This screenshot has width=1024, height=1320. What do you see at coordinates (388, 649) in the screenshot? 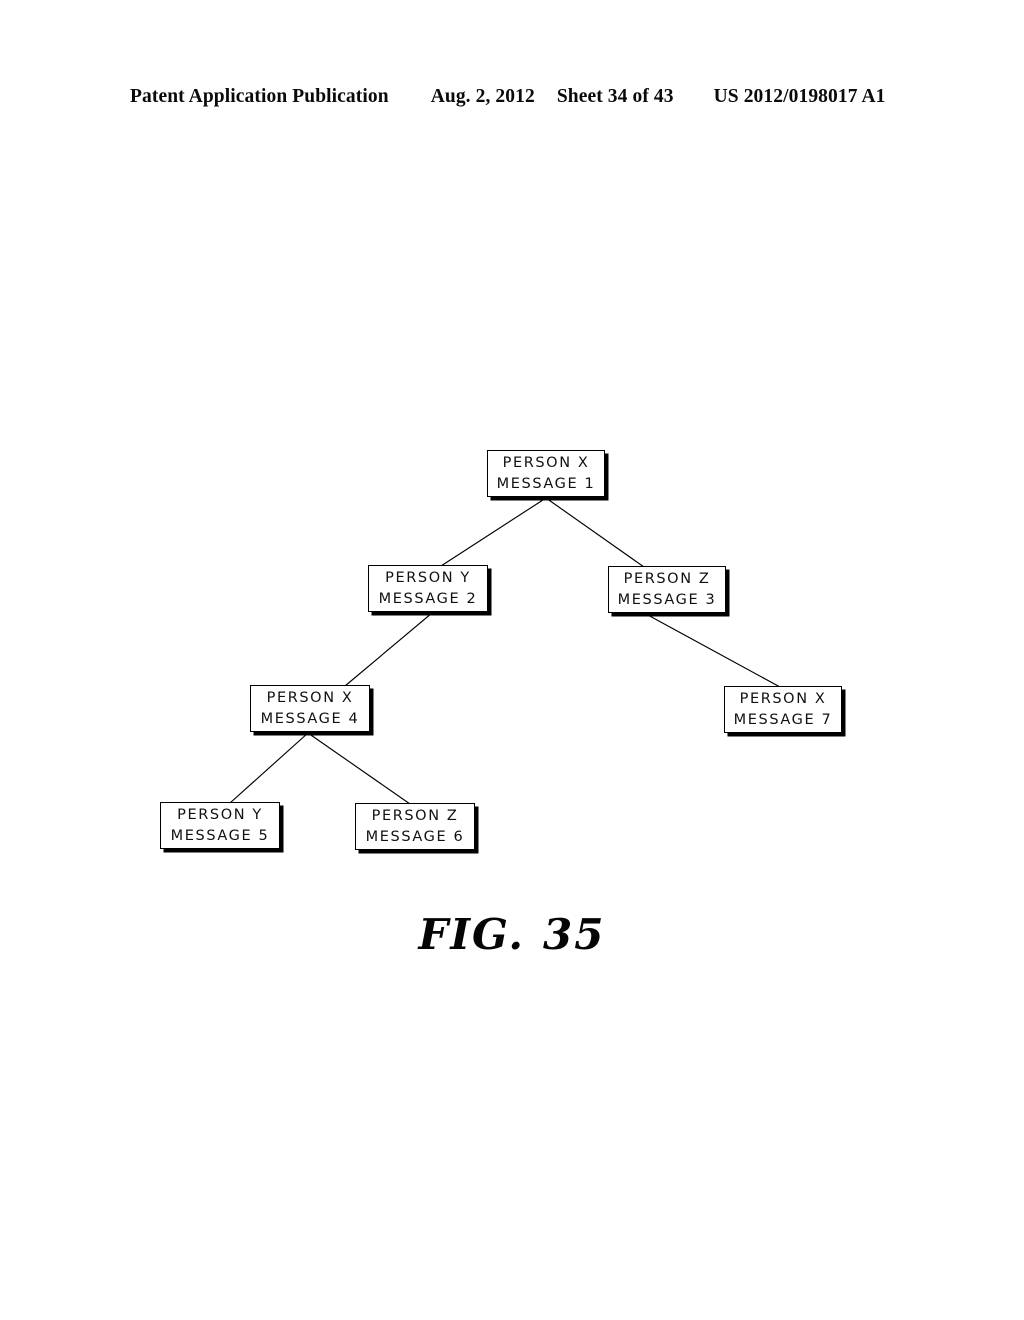
I see `edge-node2-node4` at bounding box center [388, 649].